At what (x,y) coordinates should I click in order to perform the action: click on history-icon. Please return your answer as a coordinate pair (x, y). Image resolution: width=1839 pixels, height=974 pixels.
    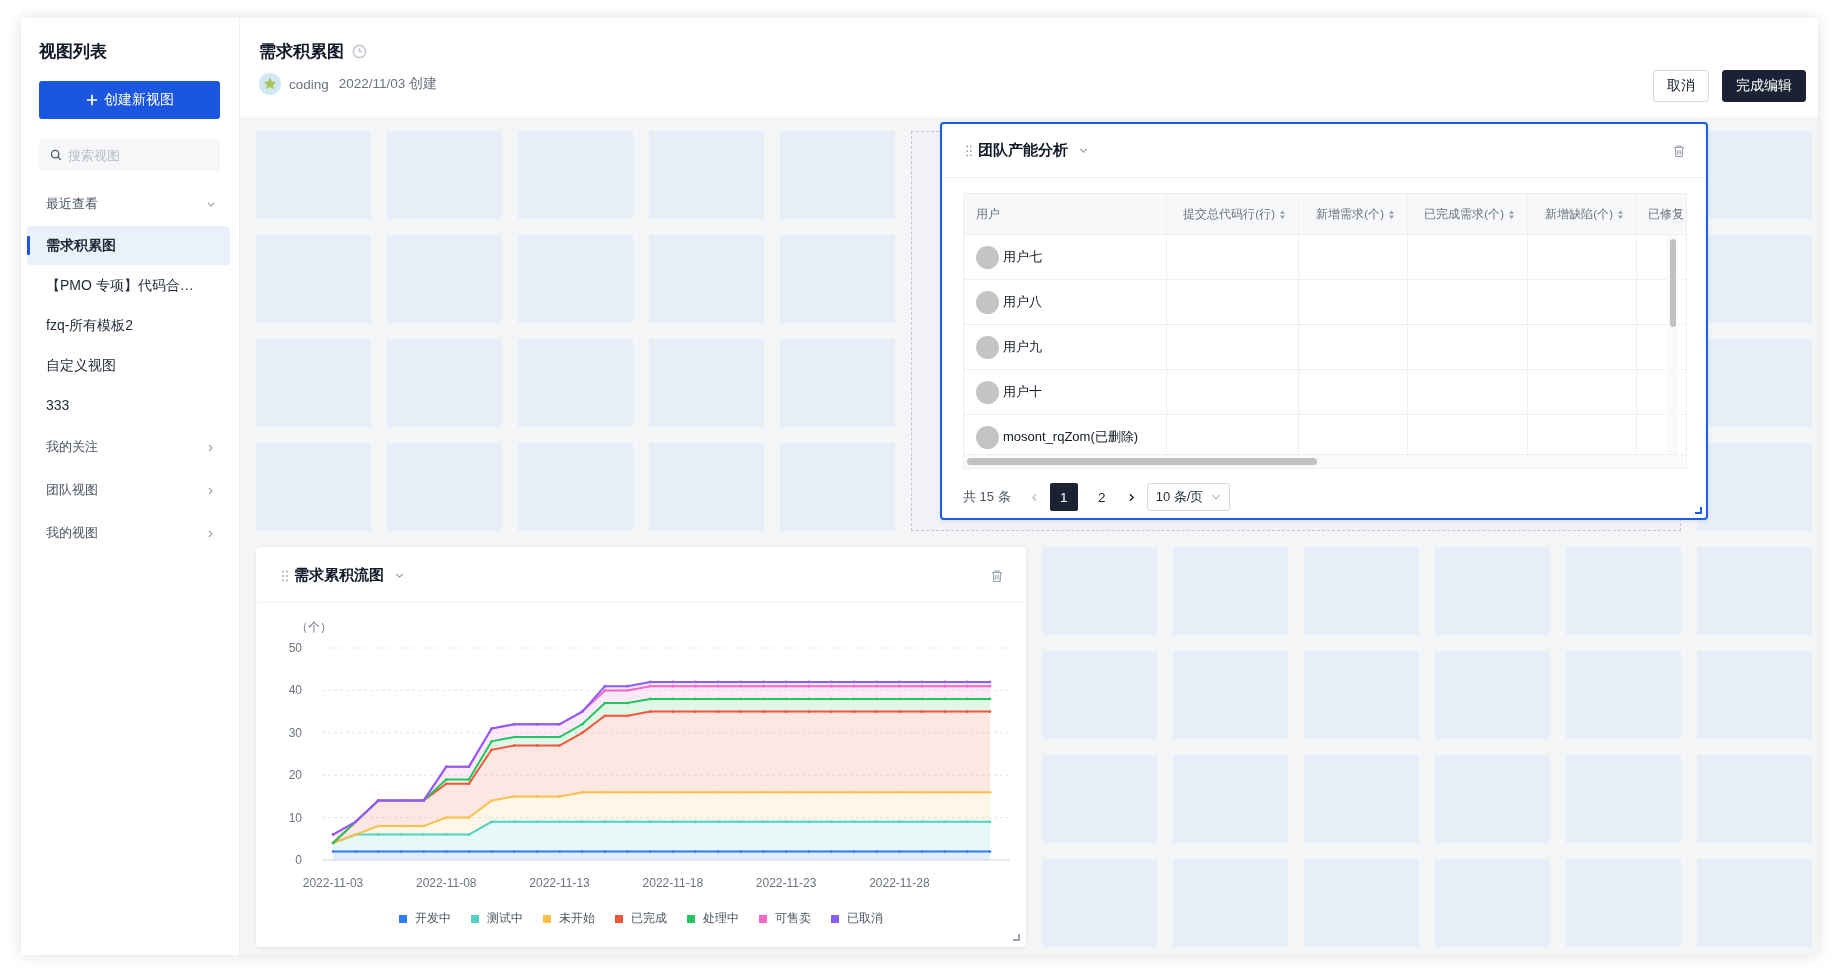
    Looking at the image, I should click on (359, 51).